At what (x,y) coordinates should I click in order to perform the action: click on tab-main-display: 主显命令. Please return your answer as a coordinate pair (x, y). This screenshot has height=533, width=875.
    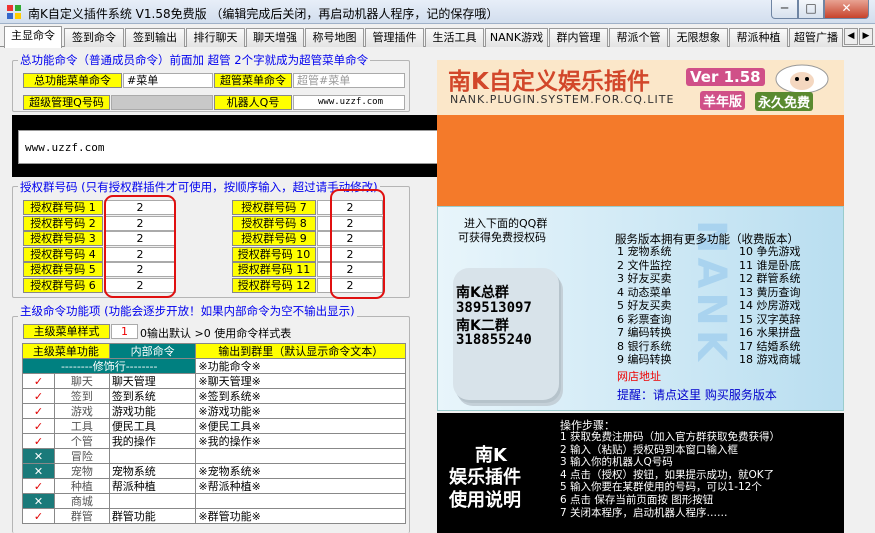
    Looking at the image, I should click on (33, 37).